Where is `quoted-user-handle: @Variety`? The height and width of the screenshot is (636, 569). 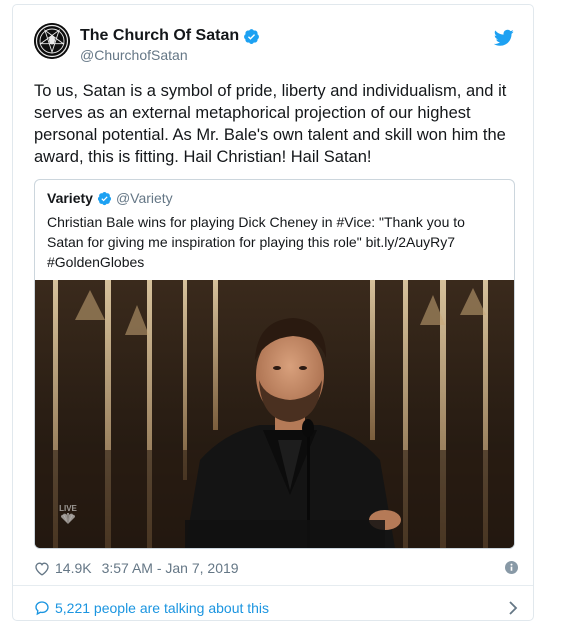 quoted-user-handle: @Variety is located at coordinates (144, 198).